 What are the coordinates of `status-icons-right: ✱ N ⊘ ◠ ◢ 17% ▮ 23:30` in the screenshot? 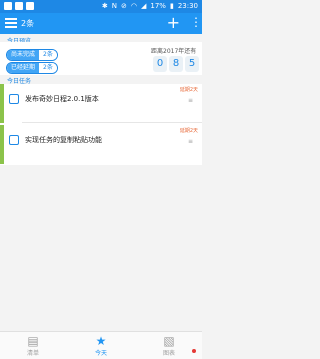 It's located at (150, 6).